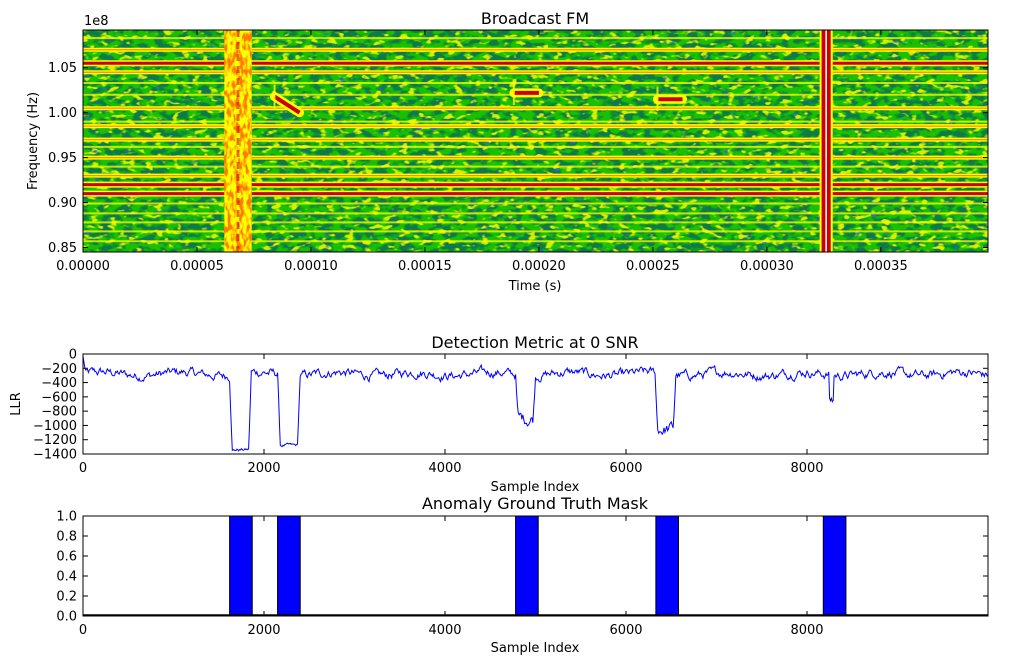 This screenshot has height=671, width=1020. I want to click on y-tick-label: −200, so click(59, 369).